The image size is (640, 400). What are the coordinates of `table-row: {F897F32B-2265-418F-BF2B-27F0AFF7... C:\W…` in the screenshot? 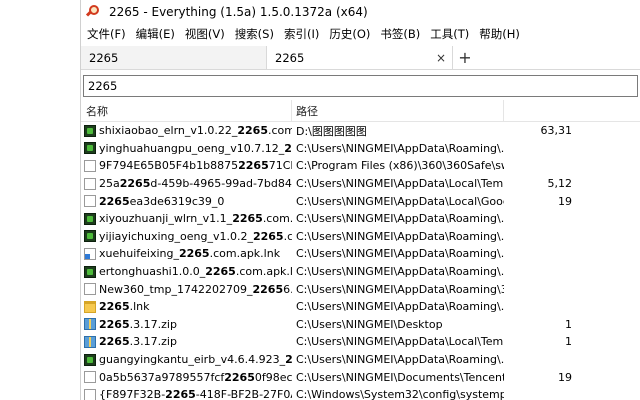 It's located at (360, 393).